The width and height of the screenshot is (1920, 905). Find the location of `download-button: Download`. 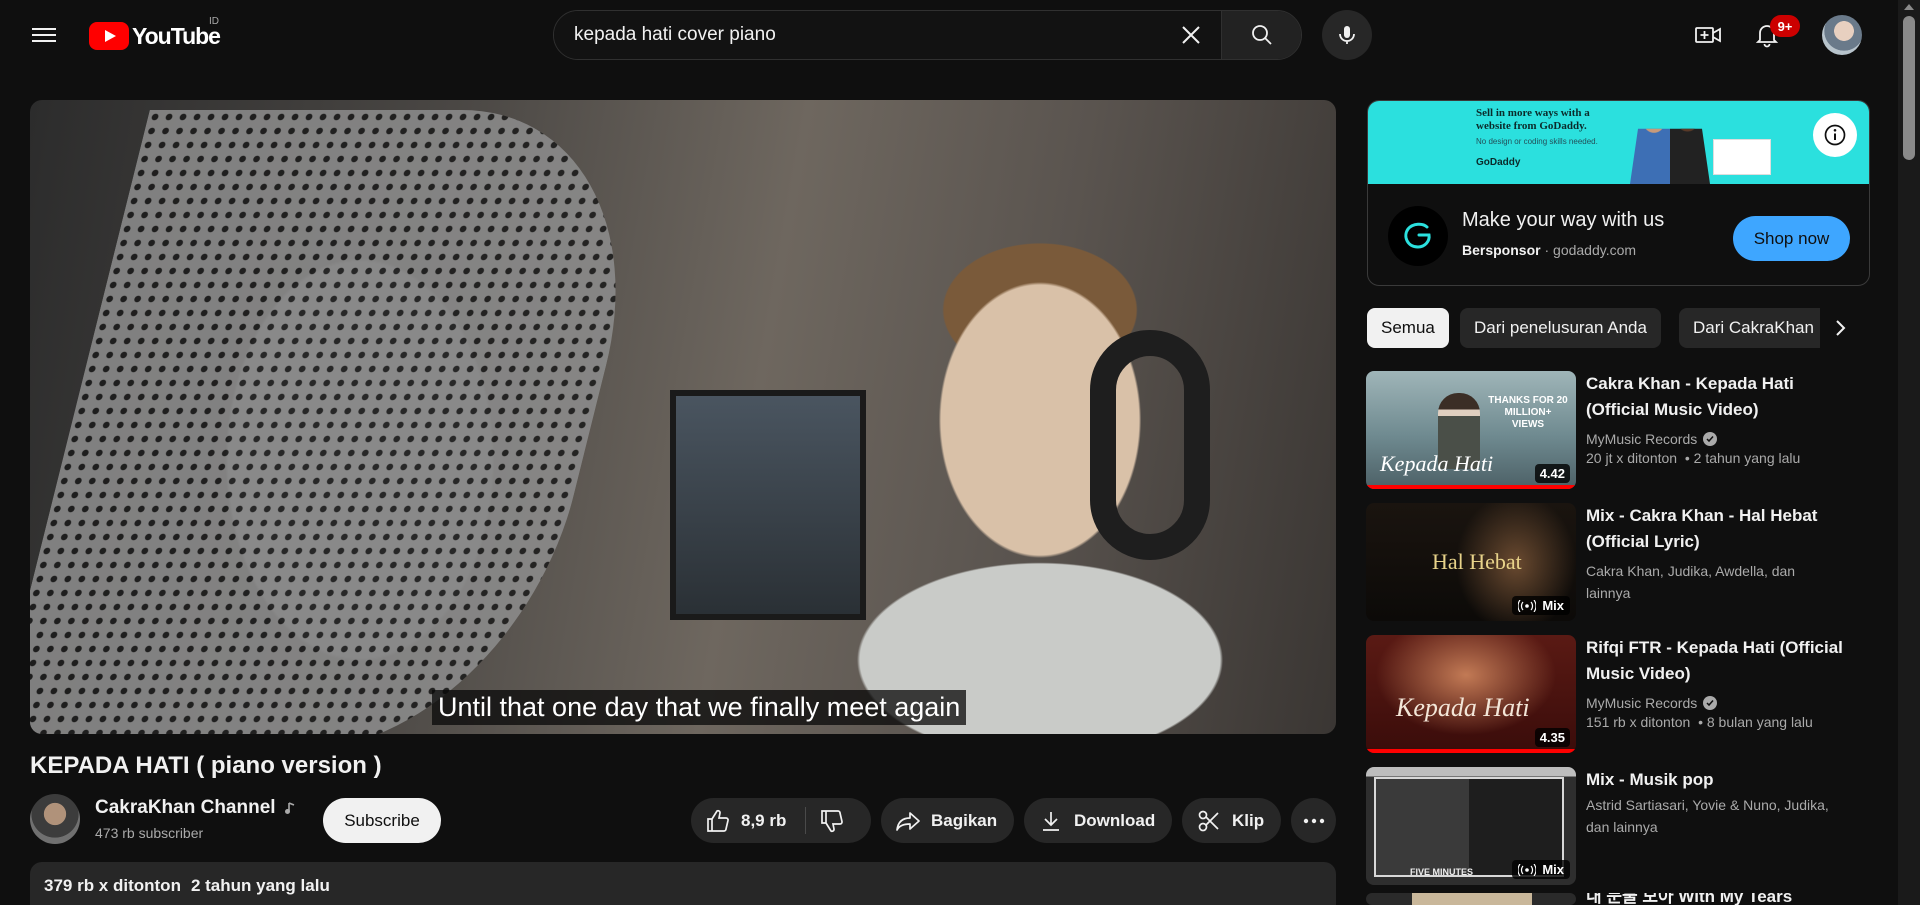

download-button: Download is located at coordinates (1098, 820).